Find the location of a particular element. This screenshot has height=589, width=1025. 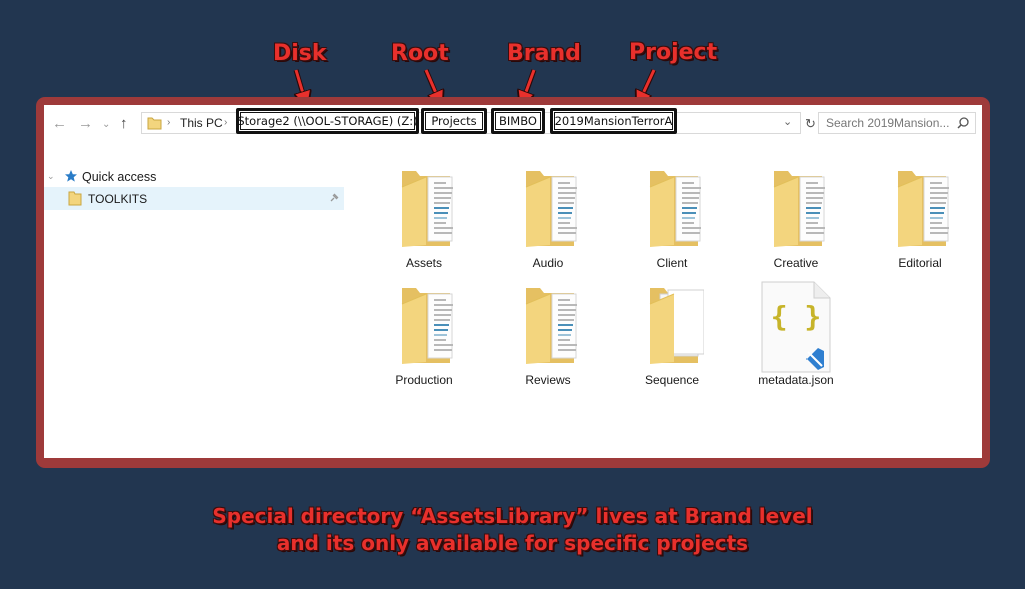

breadcrumb-project: 2019MansionTerrorA is located at coordinates (613, 121).